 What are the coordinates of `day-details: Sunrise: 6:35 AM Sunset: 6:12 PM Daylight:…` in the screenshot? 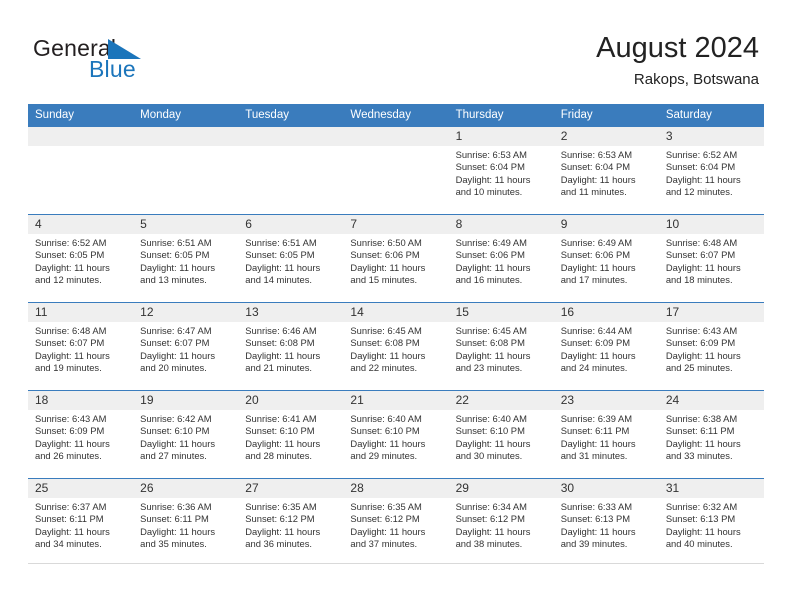 It's located at (290, 524).